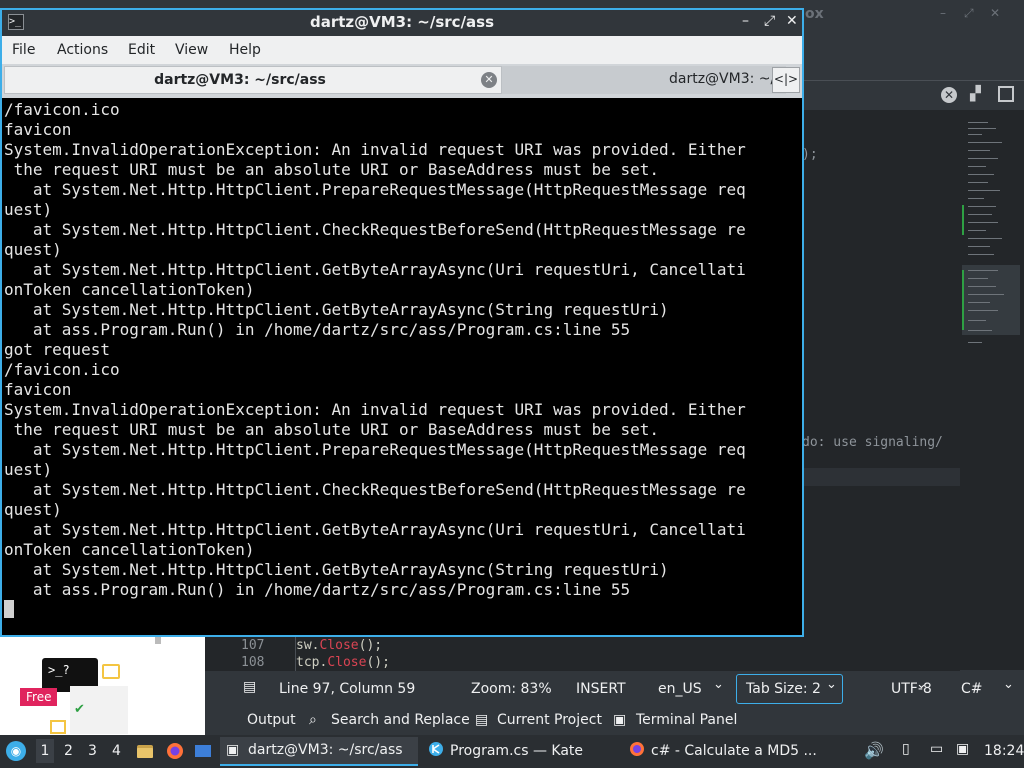  I want to click on kate-tabbar: ✕ ▞, so click(912, 95).